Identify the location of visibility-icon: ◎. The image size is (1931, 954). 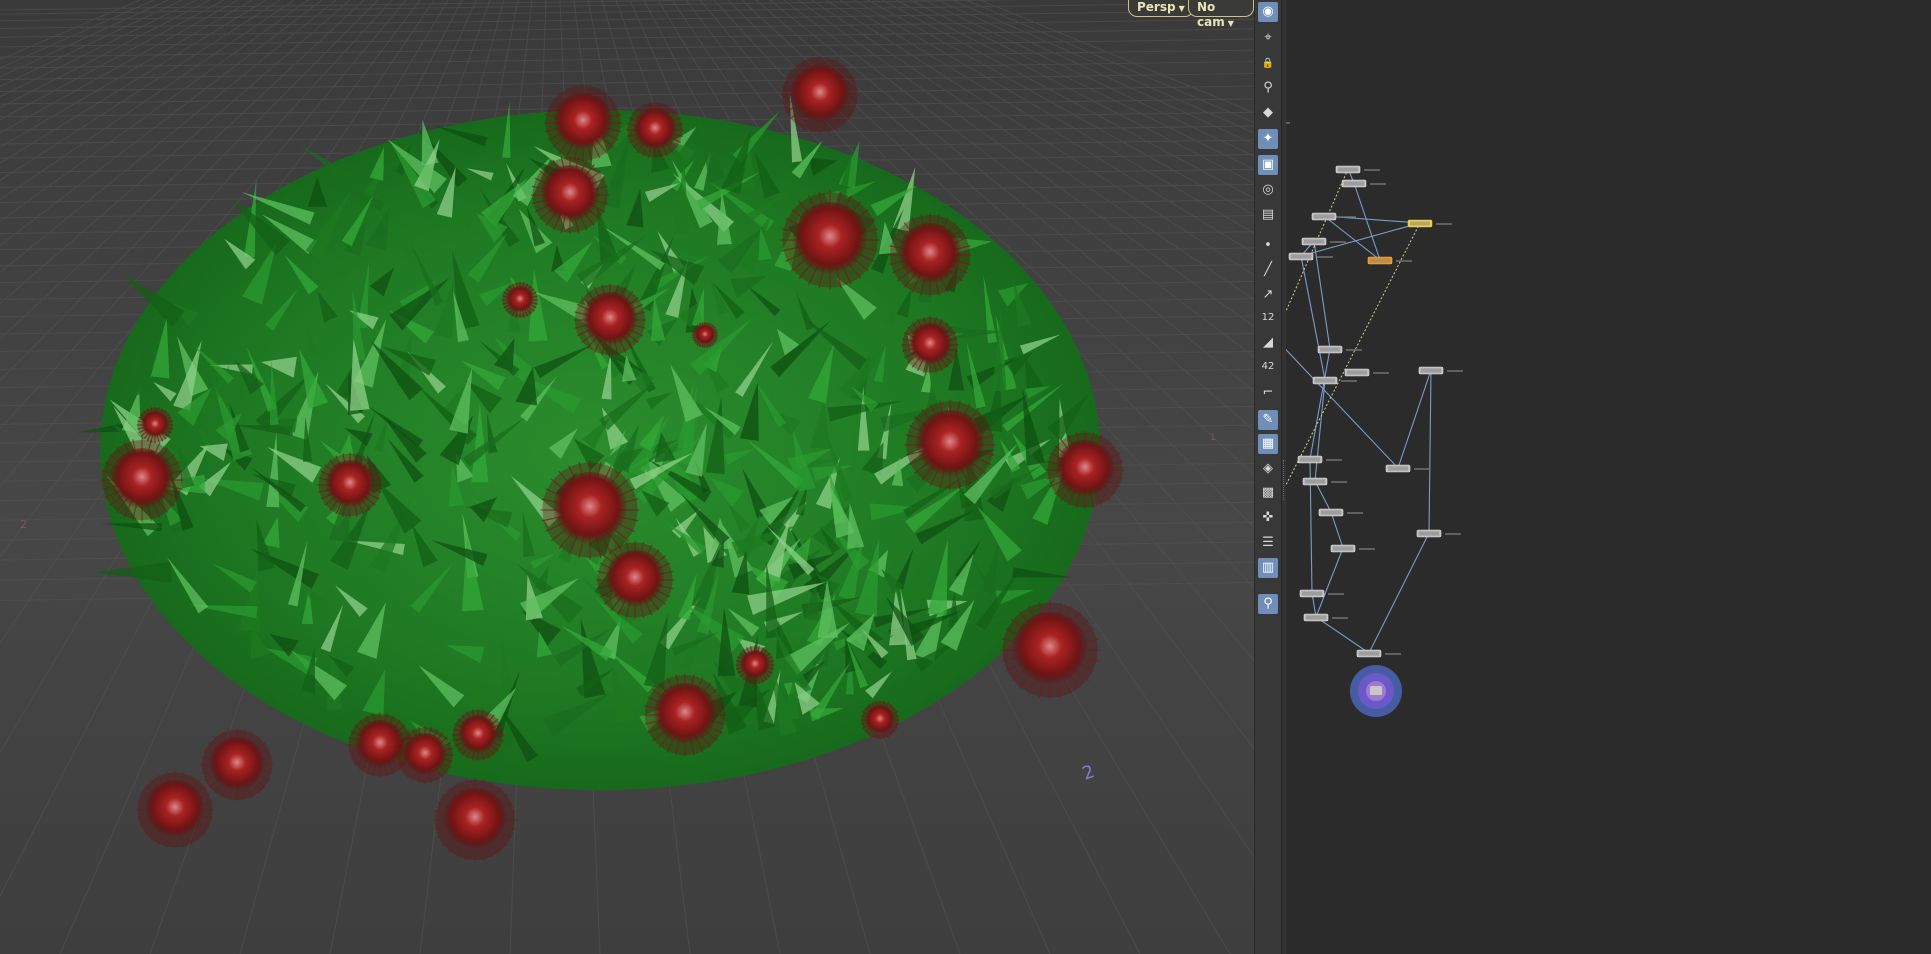
(1268, 189).